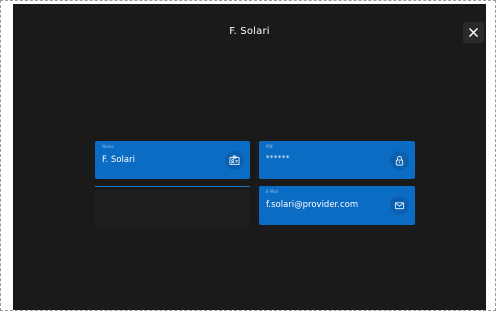 This screenshot has width=496, height=311. I want to click on email-field: E-Mail f.solari@provider.com, so click(337, 205).